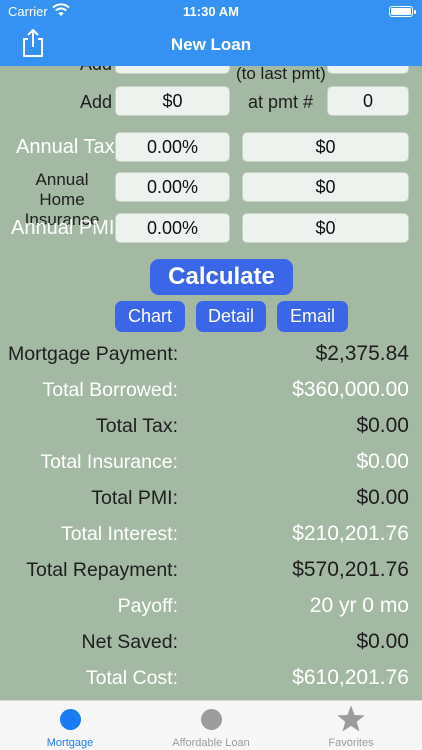 The width and height of the screenshot is (422, 750). I want to click on add-partial-label: Add, so click(96, 70).